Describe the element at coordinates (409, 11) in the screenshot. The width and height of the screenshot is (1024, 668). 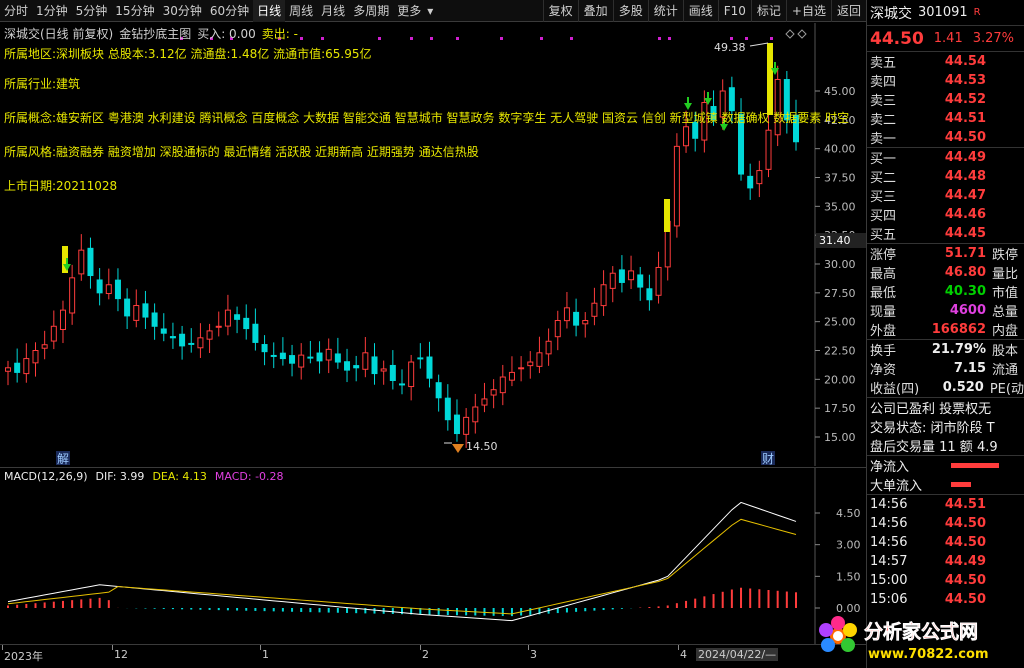
I see `period-tab-10: 更多` at that location.